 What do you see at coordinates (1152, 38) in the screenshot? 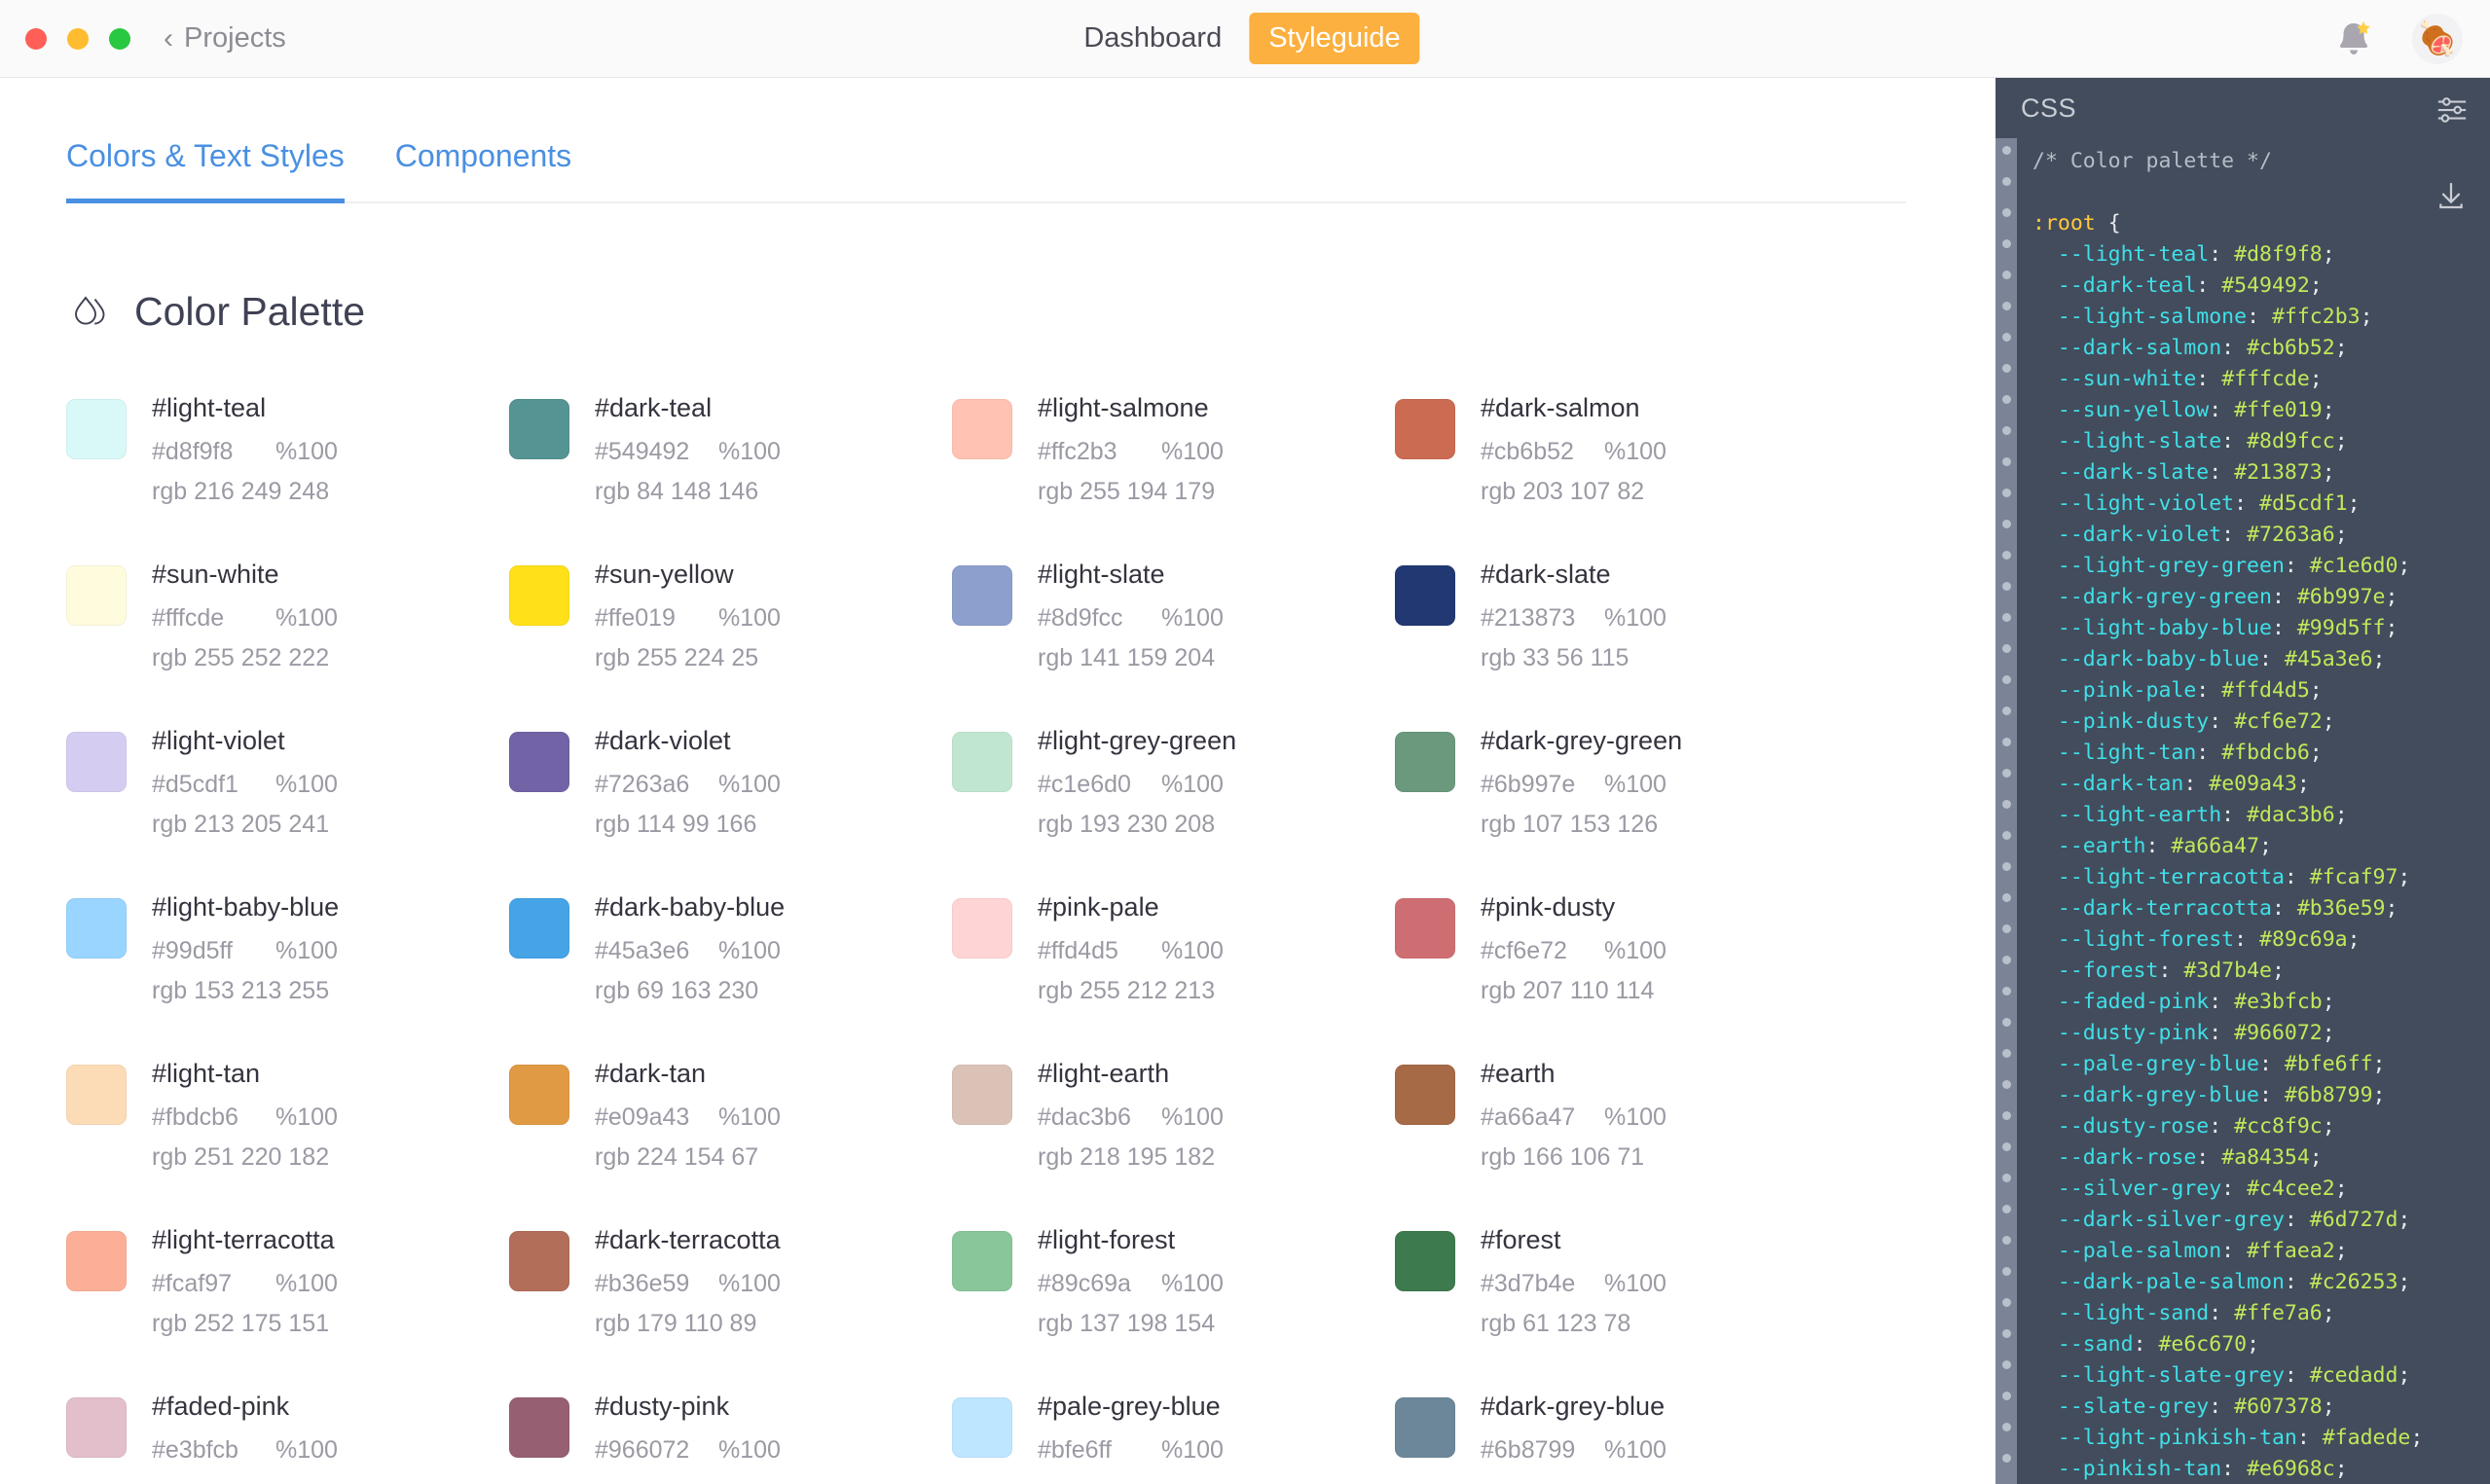
I see `nav-item-dashboard: Dashboard` at bounding box center [1152, 38].